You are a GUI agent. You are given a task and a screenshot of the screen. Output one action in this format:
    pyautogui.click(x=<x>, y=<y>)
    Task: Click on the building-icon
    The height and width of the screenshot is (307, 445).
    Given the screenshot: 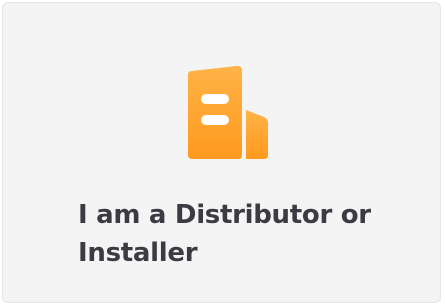 What is the action you would take?
    pyautogui.click(x=228, y=112)
    